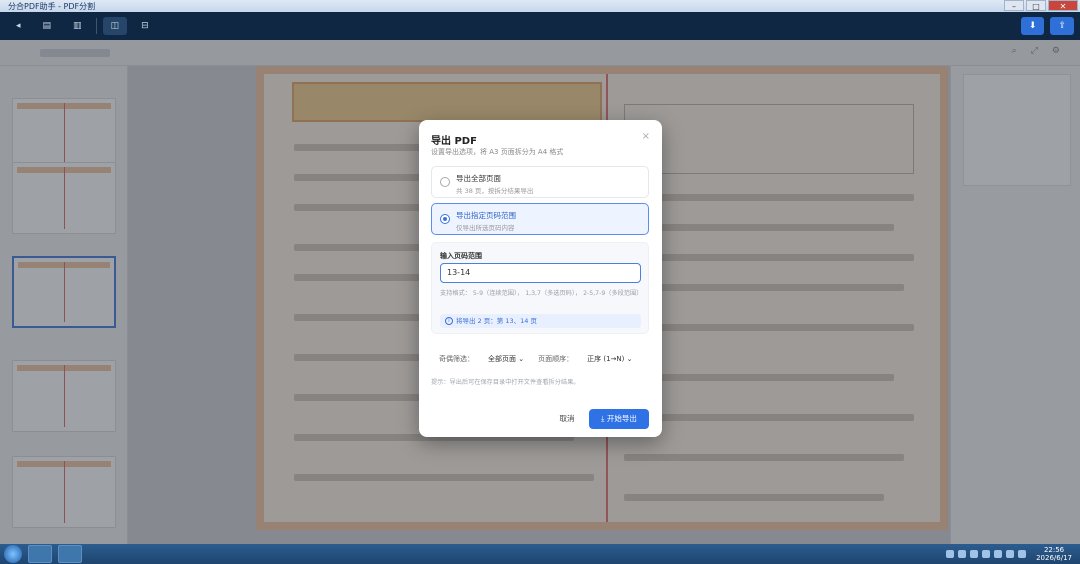 The image size is (1080, 564). I want to click on export-note: 提示：导出后可在保存目录中打开文件查看拆分结果。, so click(505, 382).